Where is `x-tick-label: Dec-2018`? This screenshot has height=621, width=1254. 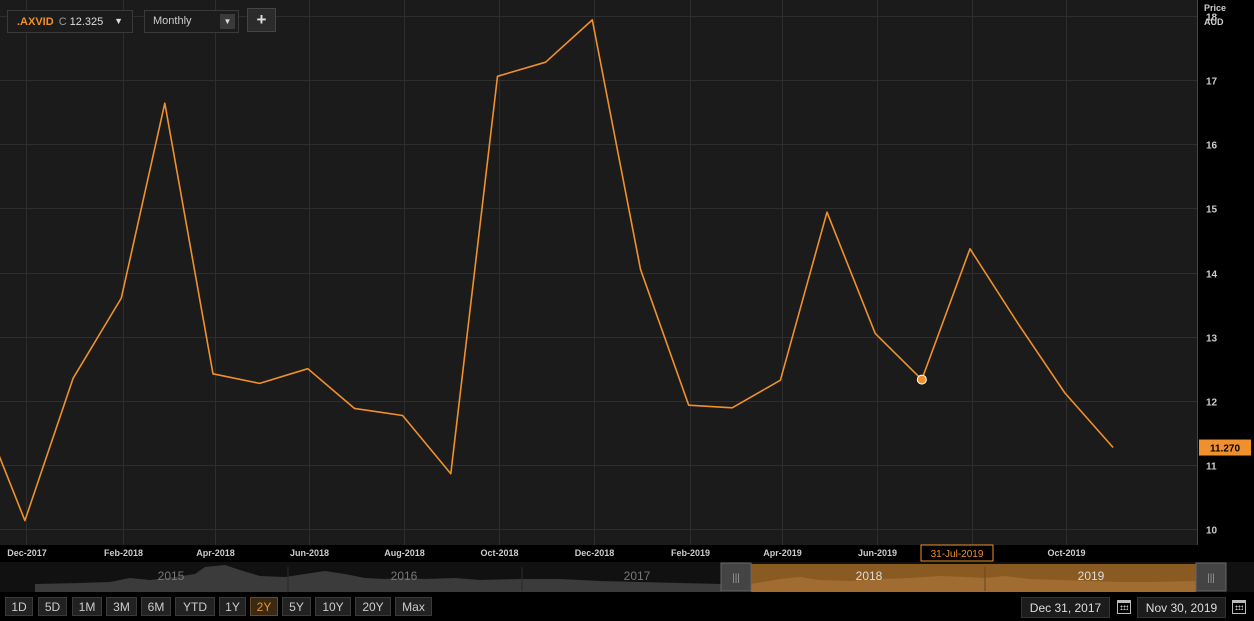
x-tick-label: Dec-2018 is located at coordinates (595, 553).